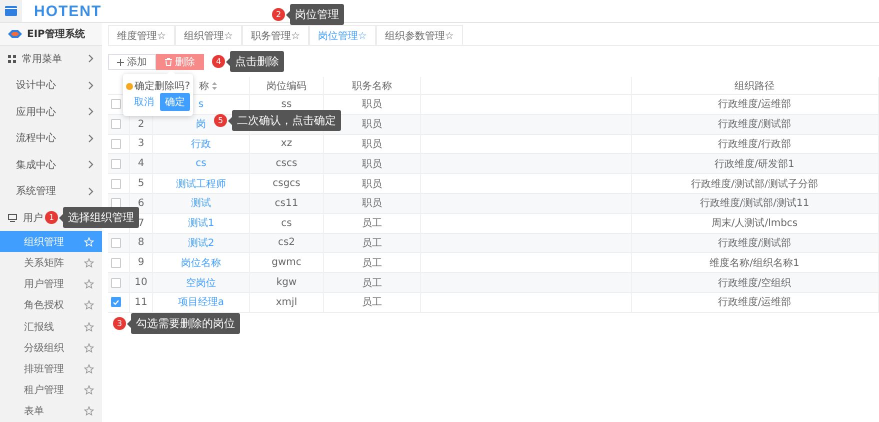 The image size is (879, 422). What do you see at coordinates (208, 35) in the screenshot?
I see `tab: 组织管理☆` at bounding box center [208, 35].